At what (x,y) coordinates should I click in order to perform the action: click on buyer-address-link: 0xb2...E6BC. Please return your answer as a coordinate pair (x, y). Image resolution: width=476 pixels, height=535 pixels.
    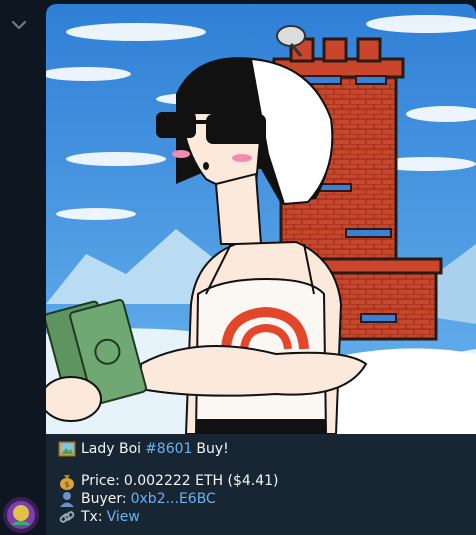
    Looking at the image, I should click on (173, 499).